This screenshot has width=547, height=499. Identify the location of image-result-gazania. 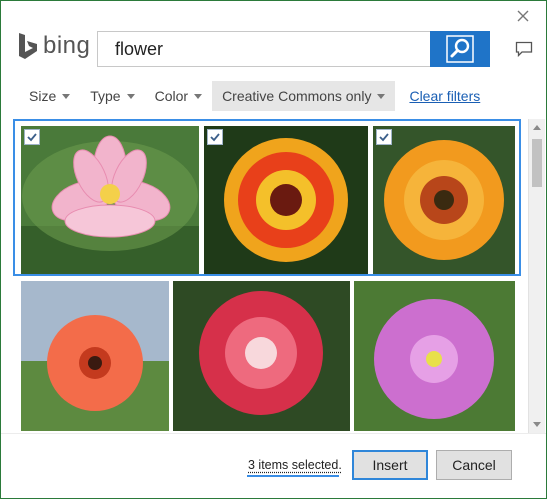
(444, 200).